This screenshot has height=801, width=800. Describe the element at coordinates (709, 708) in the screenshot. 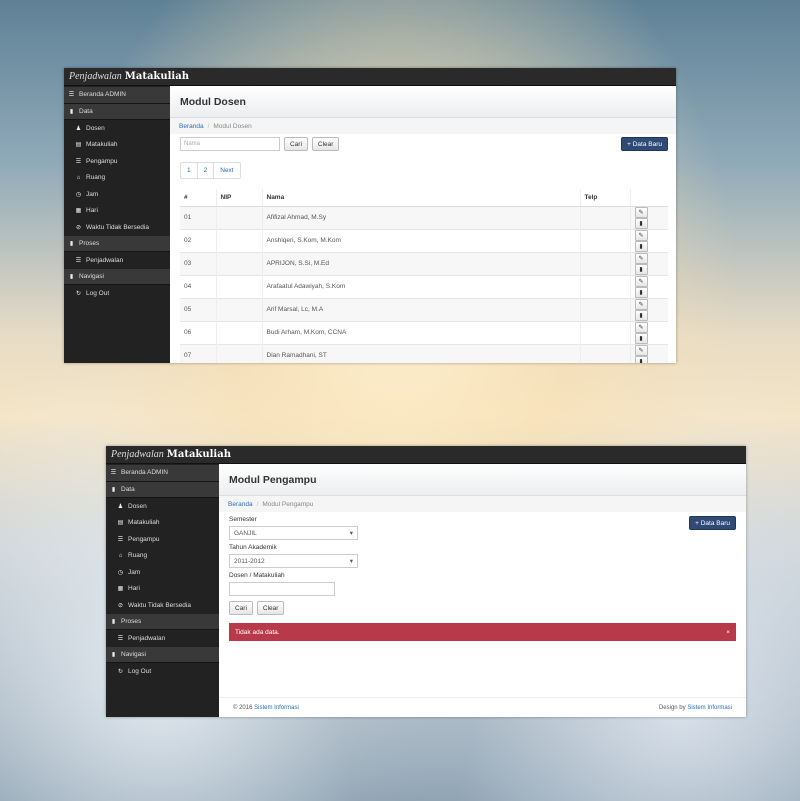

I see `footer-design-link: Sistem Informasi` at that location.